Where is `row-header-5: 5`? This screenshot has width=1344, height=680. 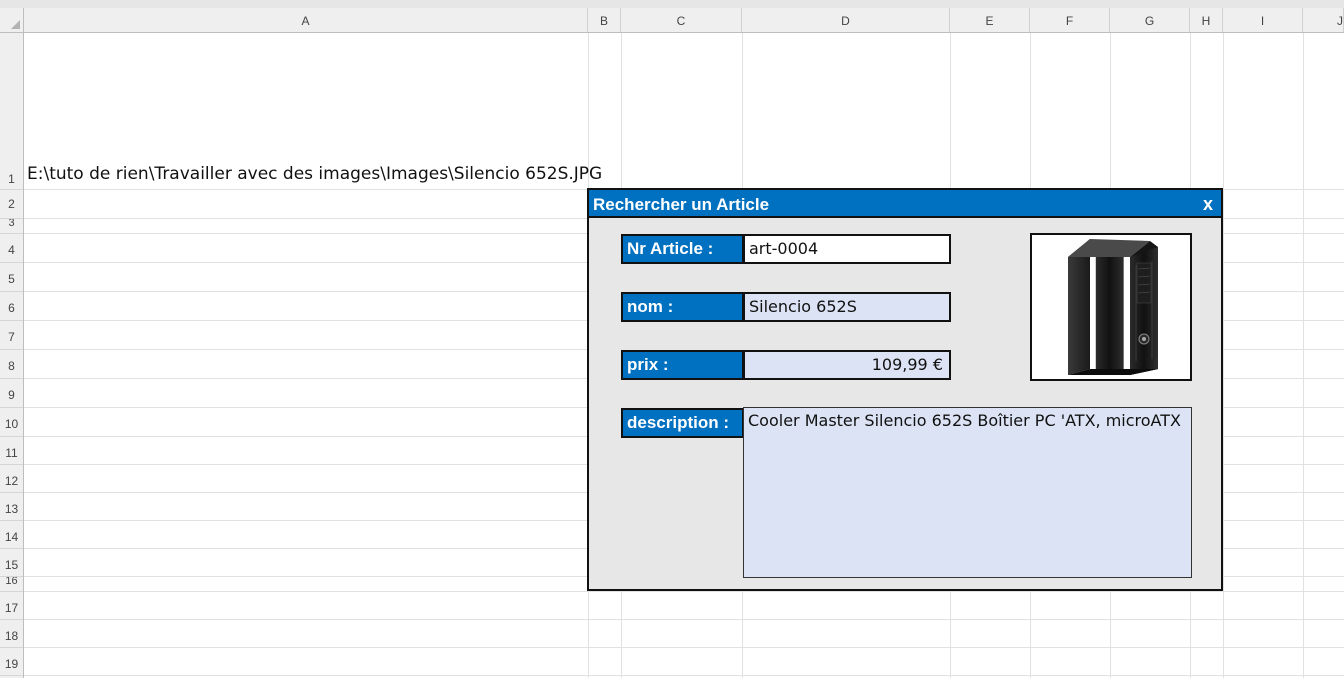
row-header-5: 5 is located at coordinates (11, 277).